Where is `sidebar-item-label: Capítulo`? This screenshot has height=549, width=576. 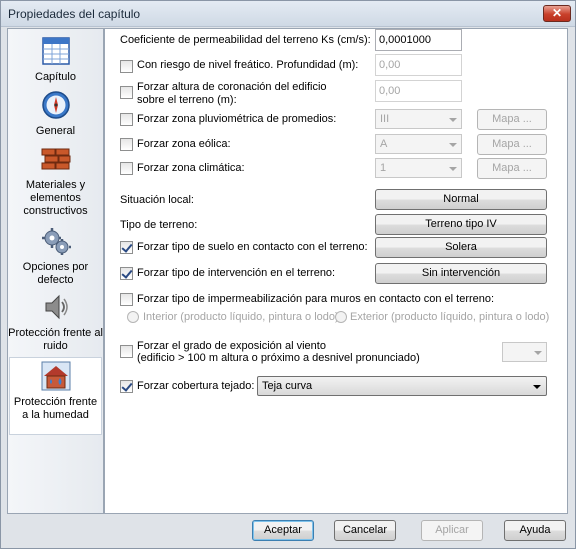
sidebar-item-label: Capítulo is located at coordinates (55, 77).